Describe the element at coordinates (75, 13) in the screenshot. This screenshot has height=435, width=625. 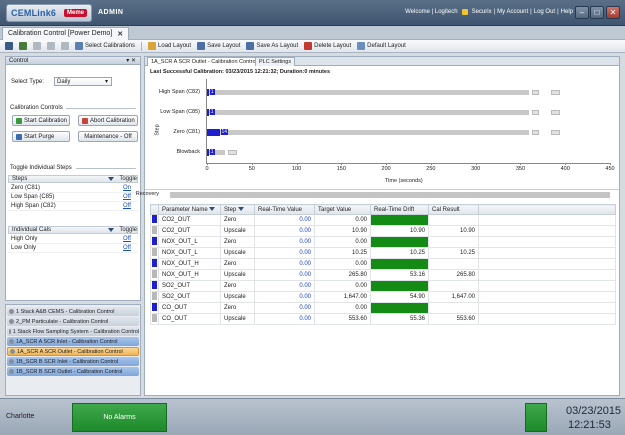
I see `logo-badge: Meme` at that location.